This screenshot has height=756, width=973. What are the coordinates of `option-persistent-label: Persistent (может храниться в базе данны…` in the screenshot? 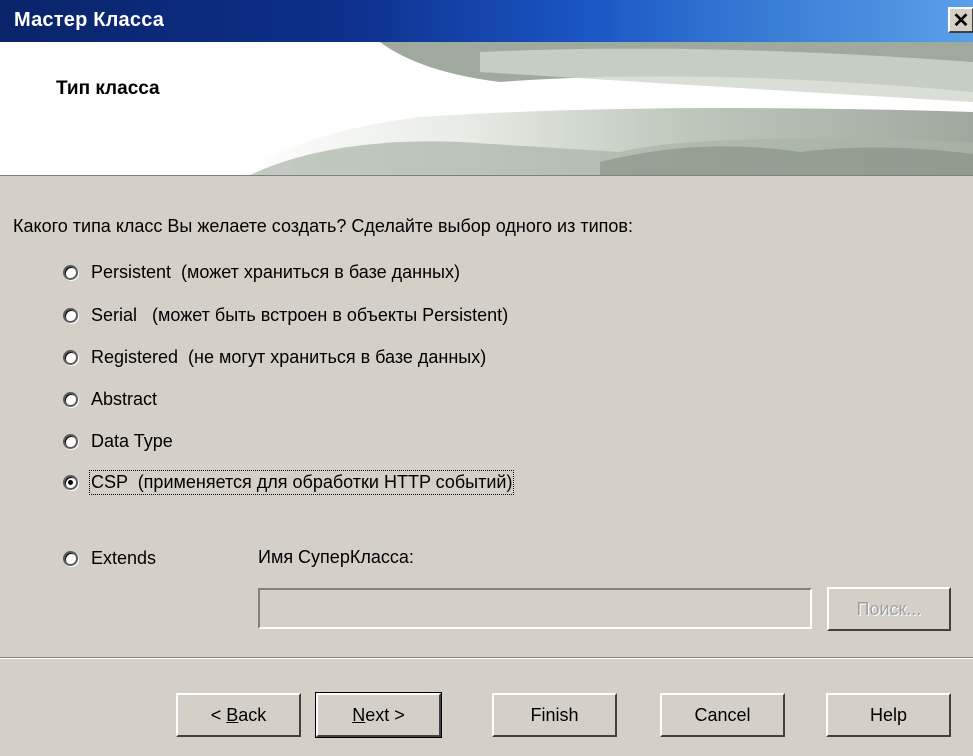 It's located at (275, 272).